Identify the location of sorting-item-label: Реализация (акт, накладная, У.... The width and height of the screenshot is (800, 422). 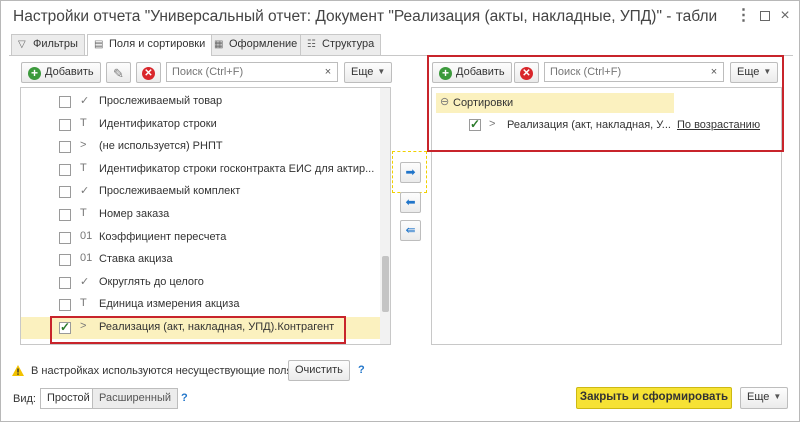
(589, 125).